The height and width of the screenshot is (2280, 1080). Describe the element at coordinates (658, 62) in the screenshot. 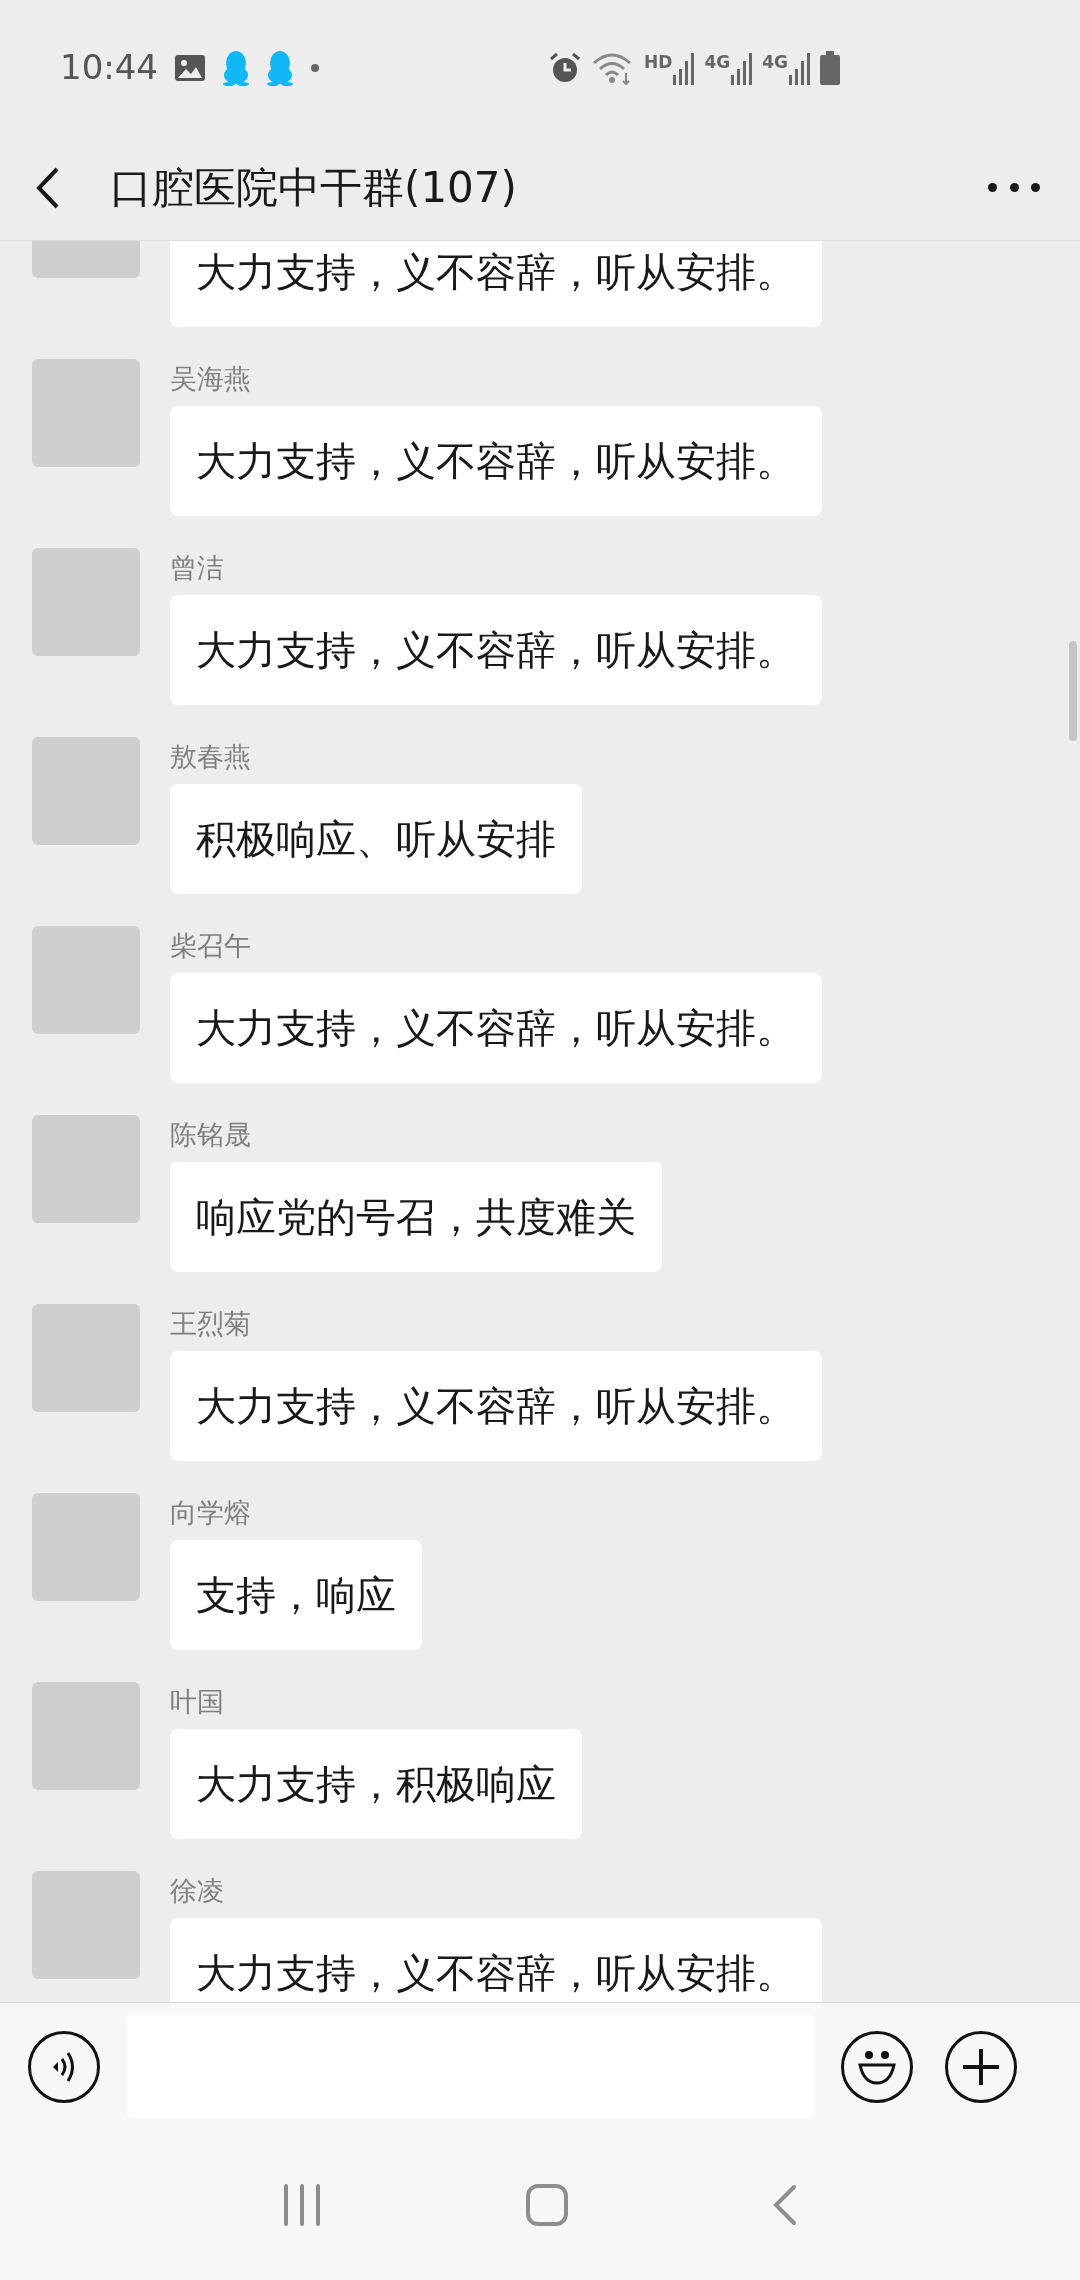

I see `network-type-label: HD` at that location.